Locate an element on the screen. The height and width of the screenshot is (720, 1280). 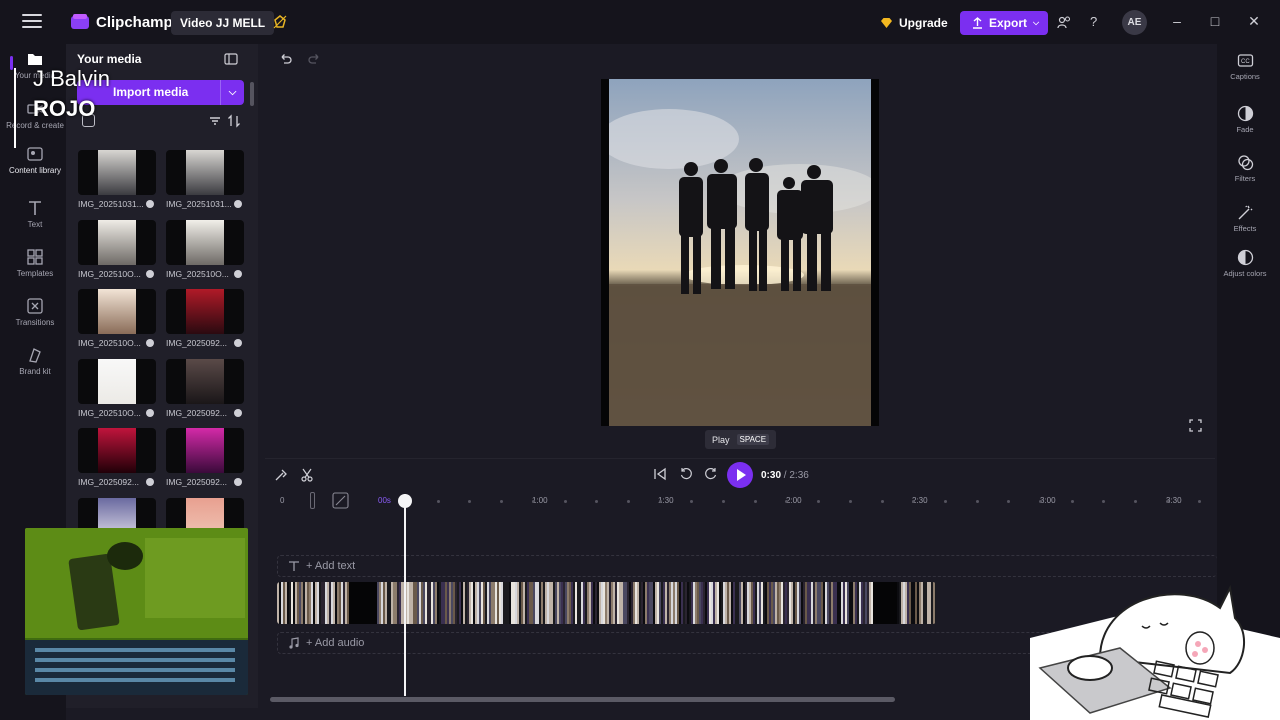
add-text-track: + Add text is located at coordinates (747, 566).